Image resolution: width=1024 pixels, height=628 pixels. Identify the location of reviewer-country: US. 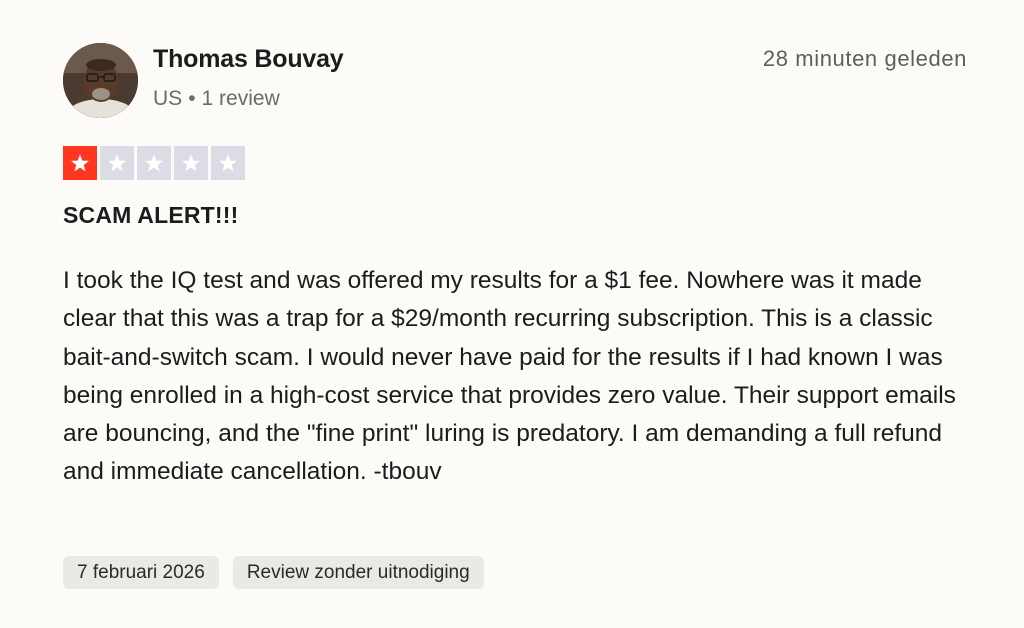
(168, 98).